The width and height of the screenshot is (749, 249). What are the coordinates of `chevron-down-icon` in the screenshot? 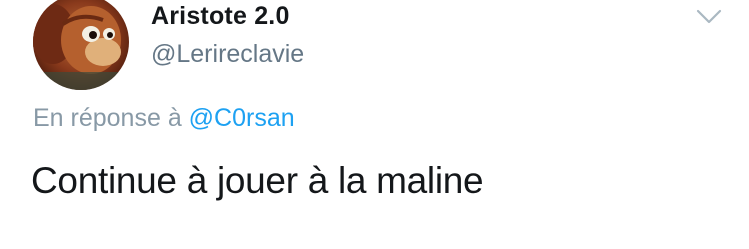 It's located at (709, 16).